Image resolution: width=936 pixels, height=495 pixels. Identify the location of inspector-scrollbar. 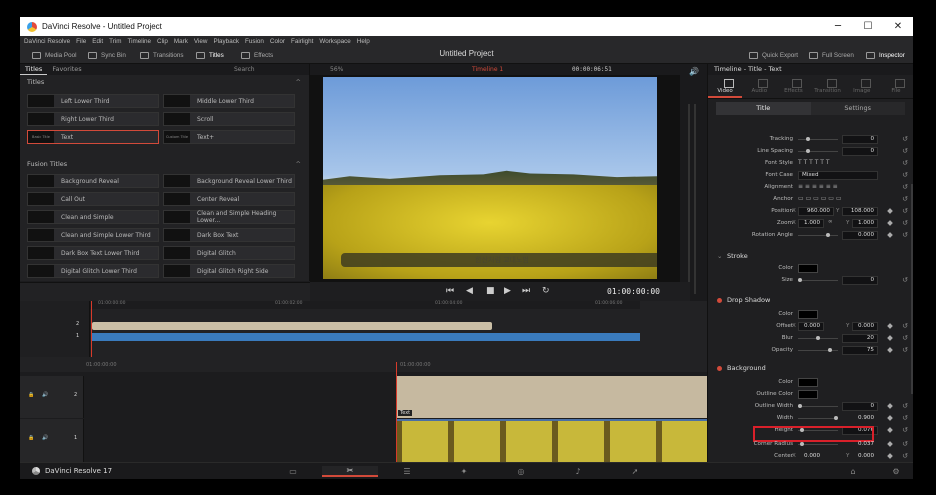
(912, 289).